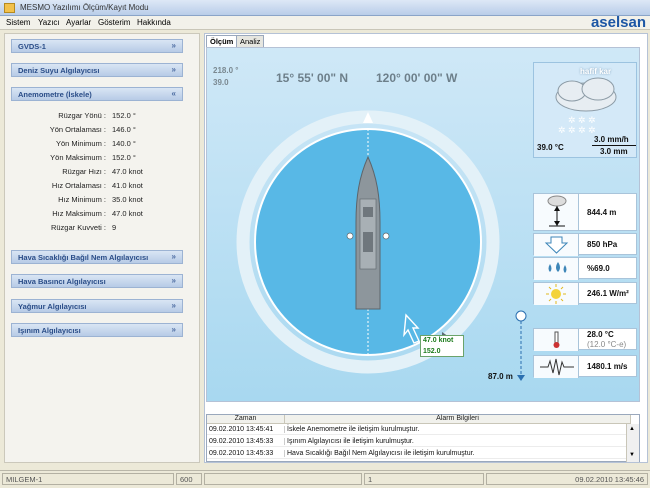  Describe the element at coordinates (386, 236) in the screenshot. I see `starboard-sensor-marker` at that location.